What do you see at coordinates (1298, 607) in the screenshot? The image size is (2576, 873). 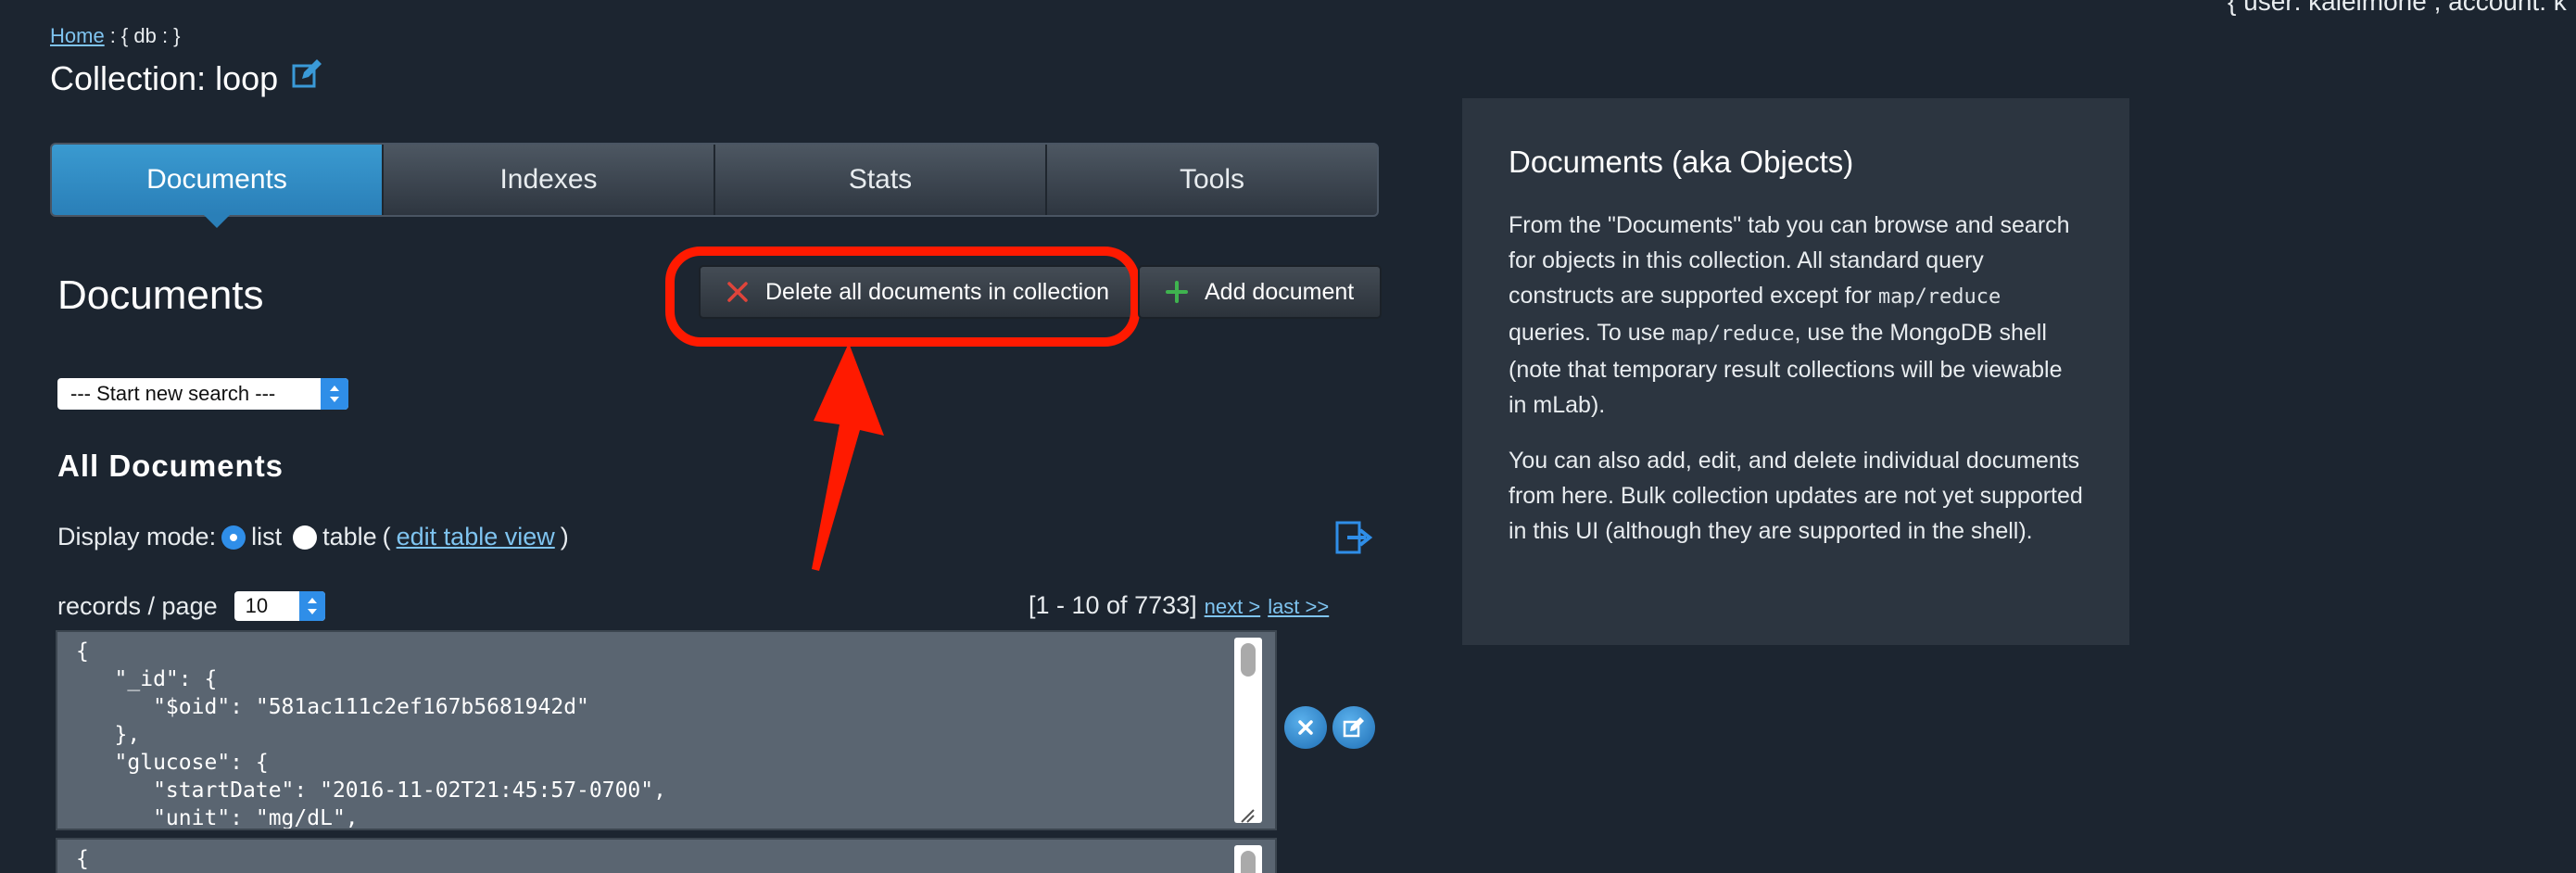 I see `last-page-link: last >>` at bounding box center [1298, 607].